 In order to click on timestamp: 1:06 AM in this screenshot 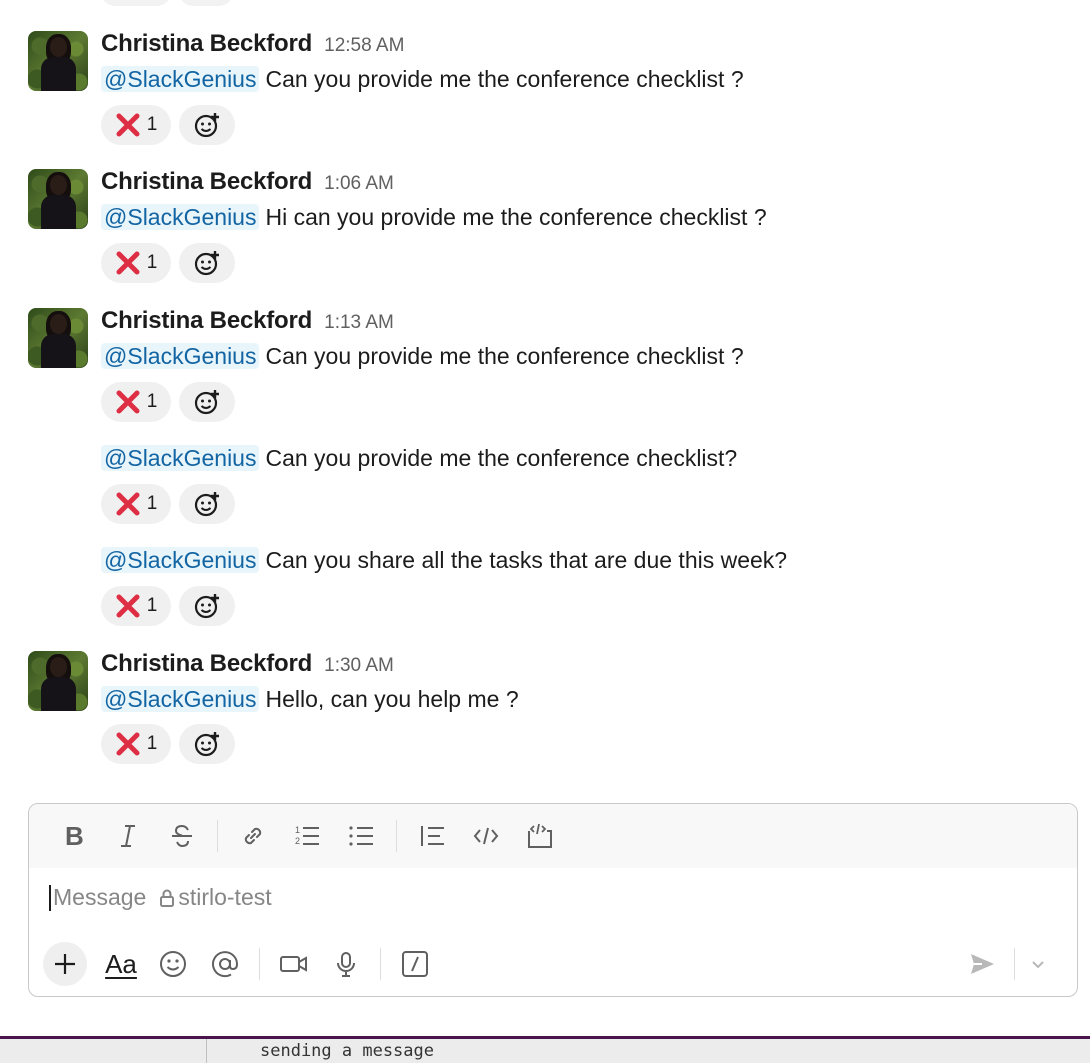, I will do `click(359, 184)`.